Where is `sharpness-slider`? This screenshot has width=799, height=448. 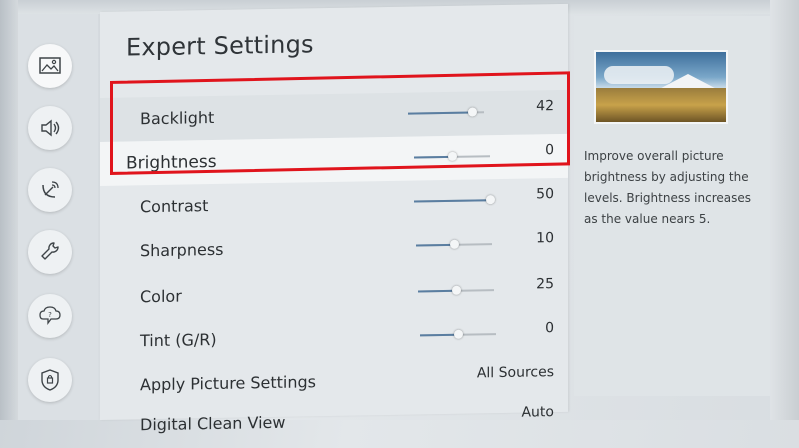 sharpness-slider is located at coordinates (454, 244).